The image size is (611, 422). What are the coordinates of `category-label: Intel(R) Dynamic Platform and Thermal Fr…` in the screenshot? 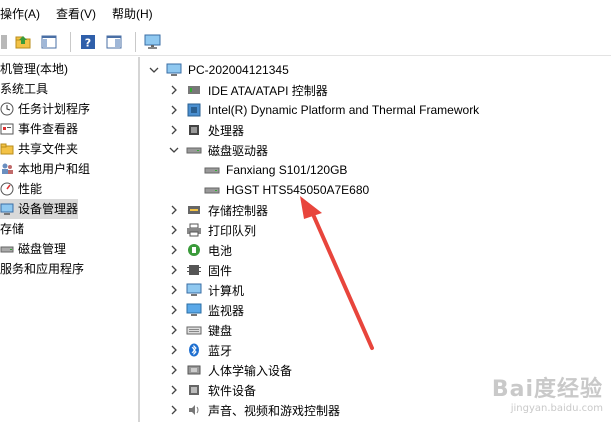 It's located at (344, 110).